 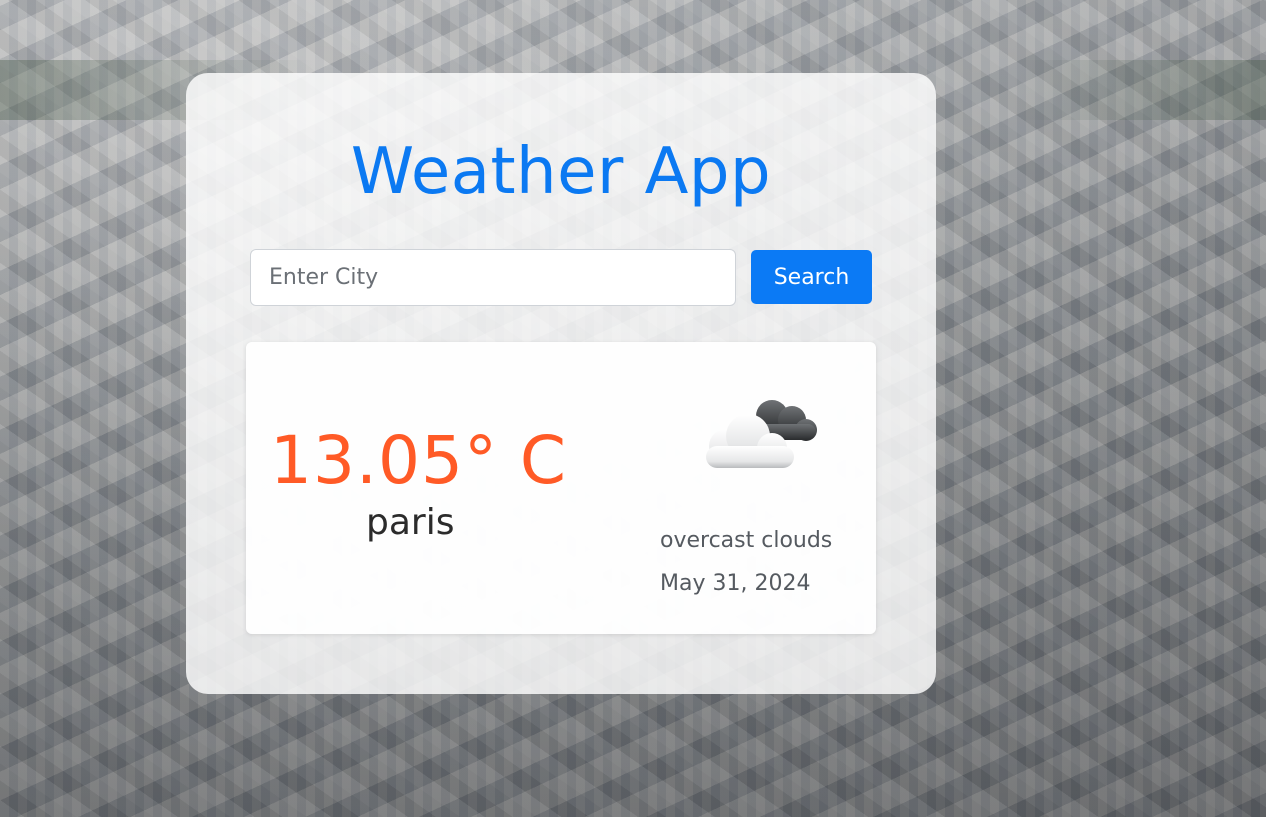 I want to click on app-title: Weather App, so click(x=561, y=172).